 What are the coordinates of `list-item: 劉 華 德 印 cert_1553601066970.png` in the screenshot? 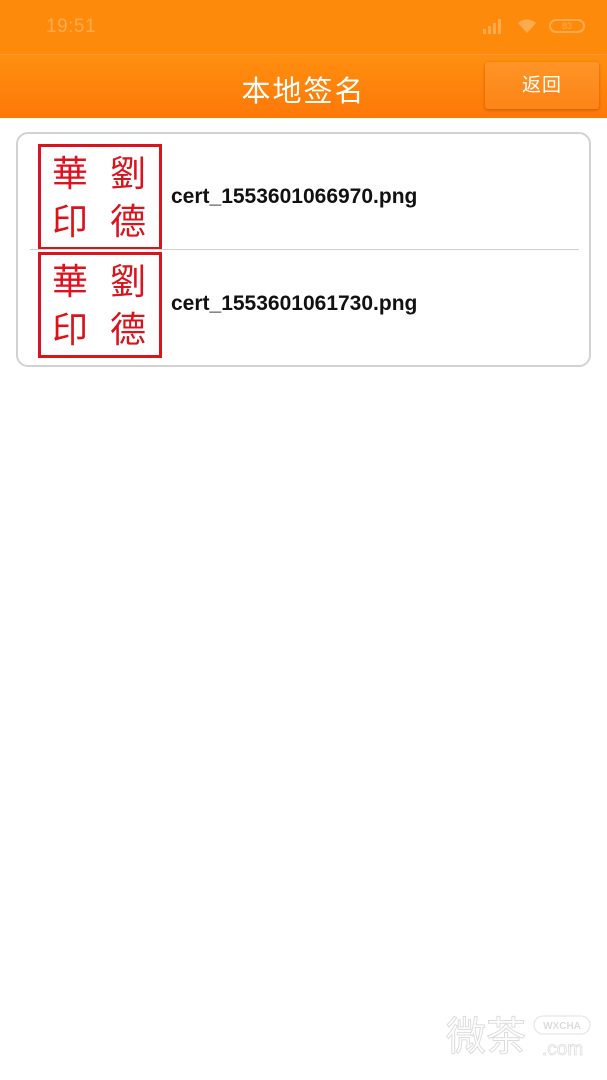 It's located at (303, 192).